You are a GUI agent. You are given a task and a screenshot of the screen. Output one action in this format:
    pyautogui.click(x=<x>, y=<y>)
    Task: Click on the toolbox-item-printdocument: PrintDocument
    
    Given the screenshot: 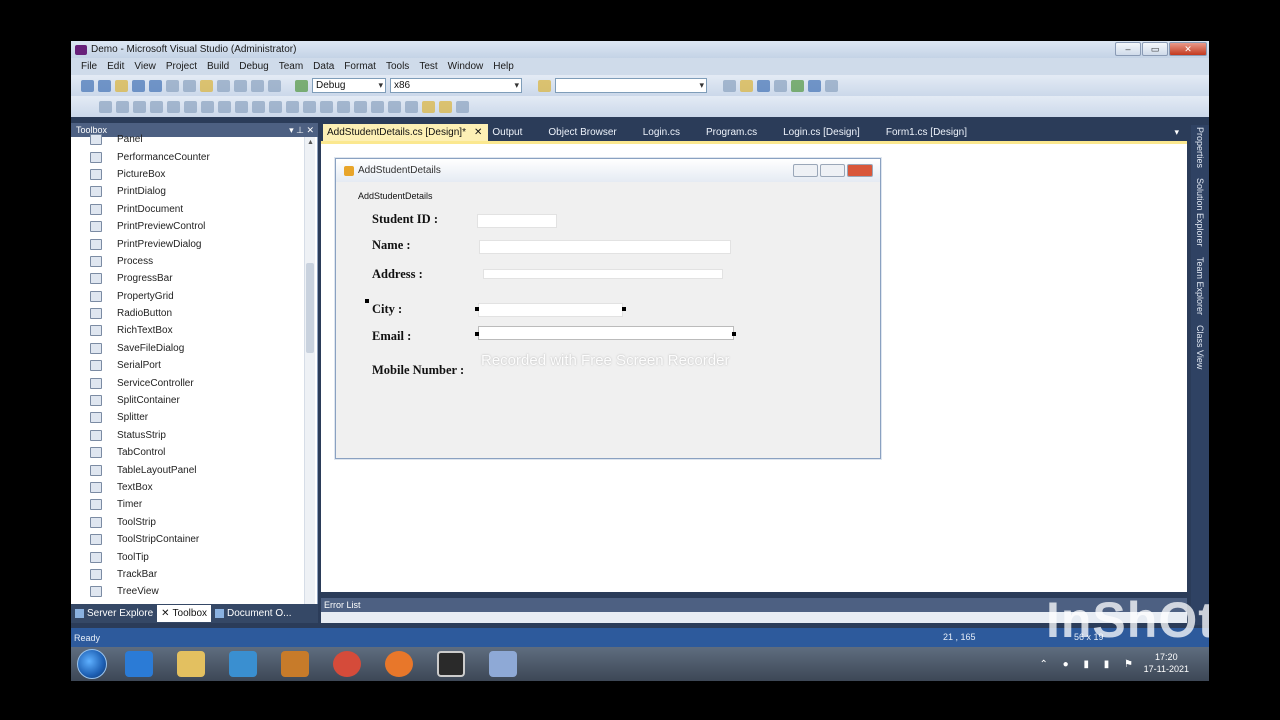 What is the action you would take?
    pyautogui.click(x=188, y=209)
    